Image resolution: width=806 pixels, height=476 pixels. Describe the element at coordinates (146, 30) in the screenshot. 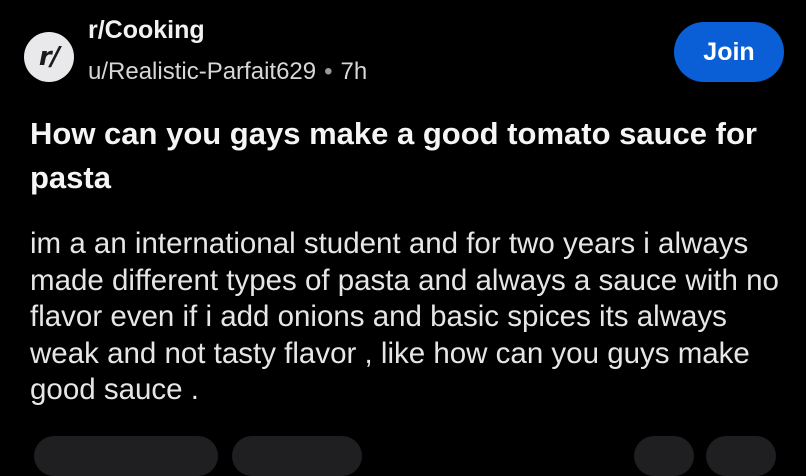

I see `subreddit-name: r/Cooking` at that location.